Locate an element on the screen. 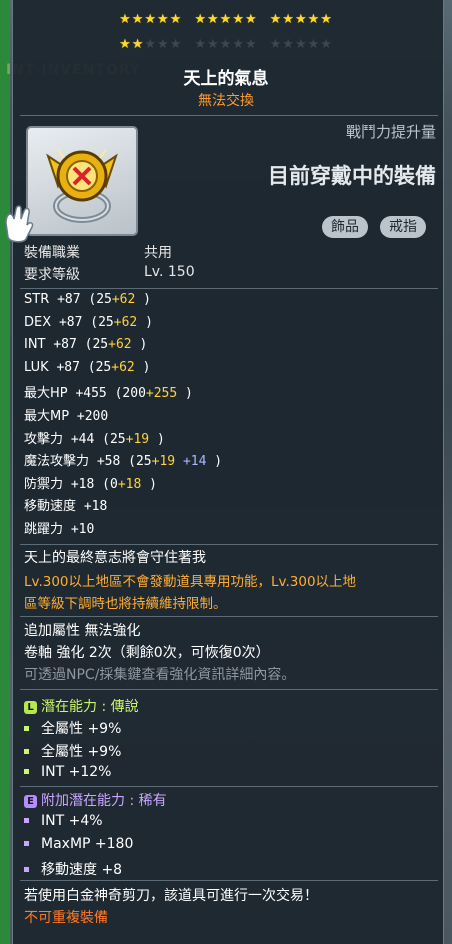 This screenshot has height=944, width=452. stat-row: 防禦力 +18 (0+18 ) is located at coordinates (90, 484).